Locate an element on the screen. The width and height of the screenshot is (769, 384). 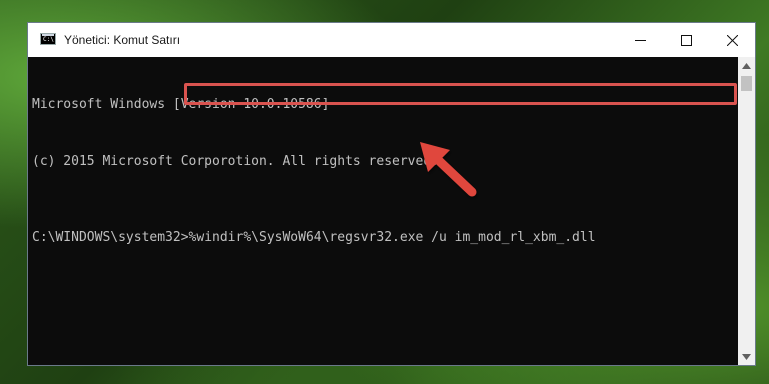
minimize-button is located at coordinates (640, 40).